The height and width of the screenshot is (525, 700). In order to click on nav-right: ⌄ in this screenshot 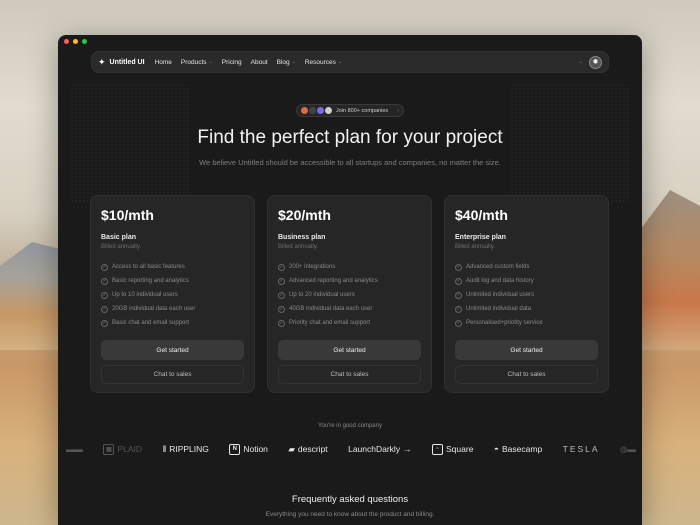, I will do `click(590, 62)`.